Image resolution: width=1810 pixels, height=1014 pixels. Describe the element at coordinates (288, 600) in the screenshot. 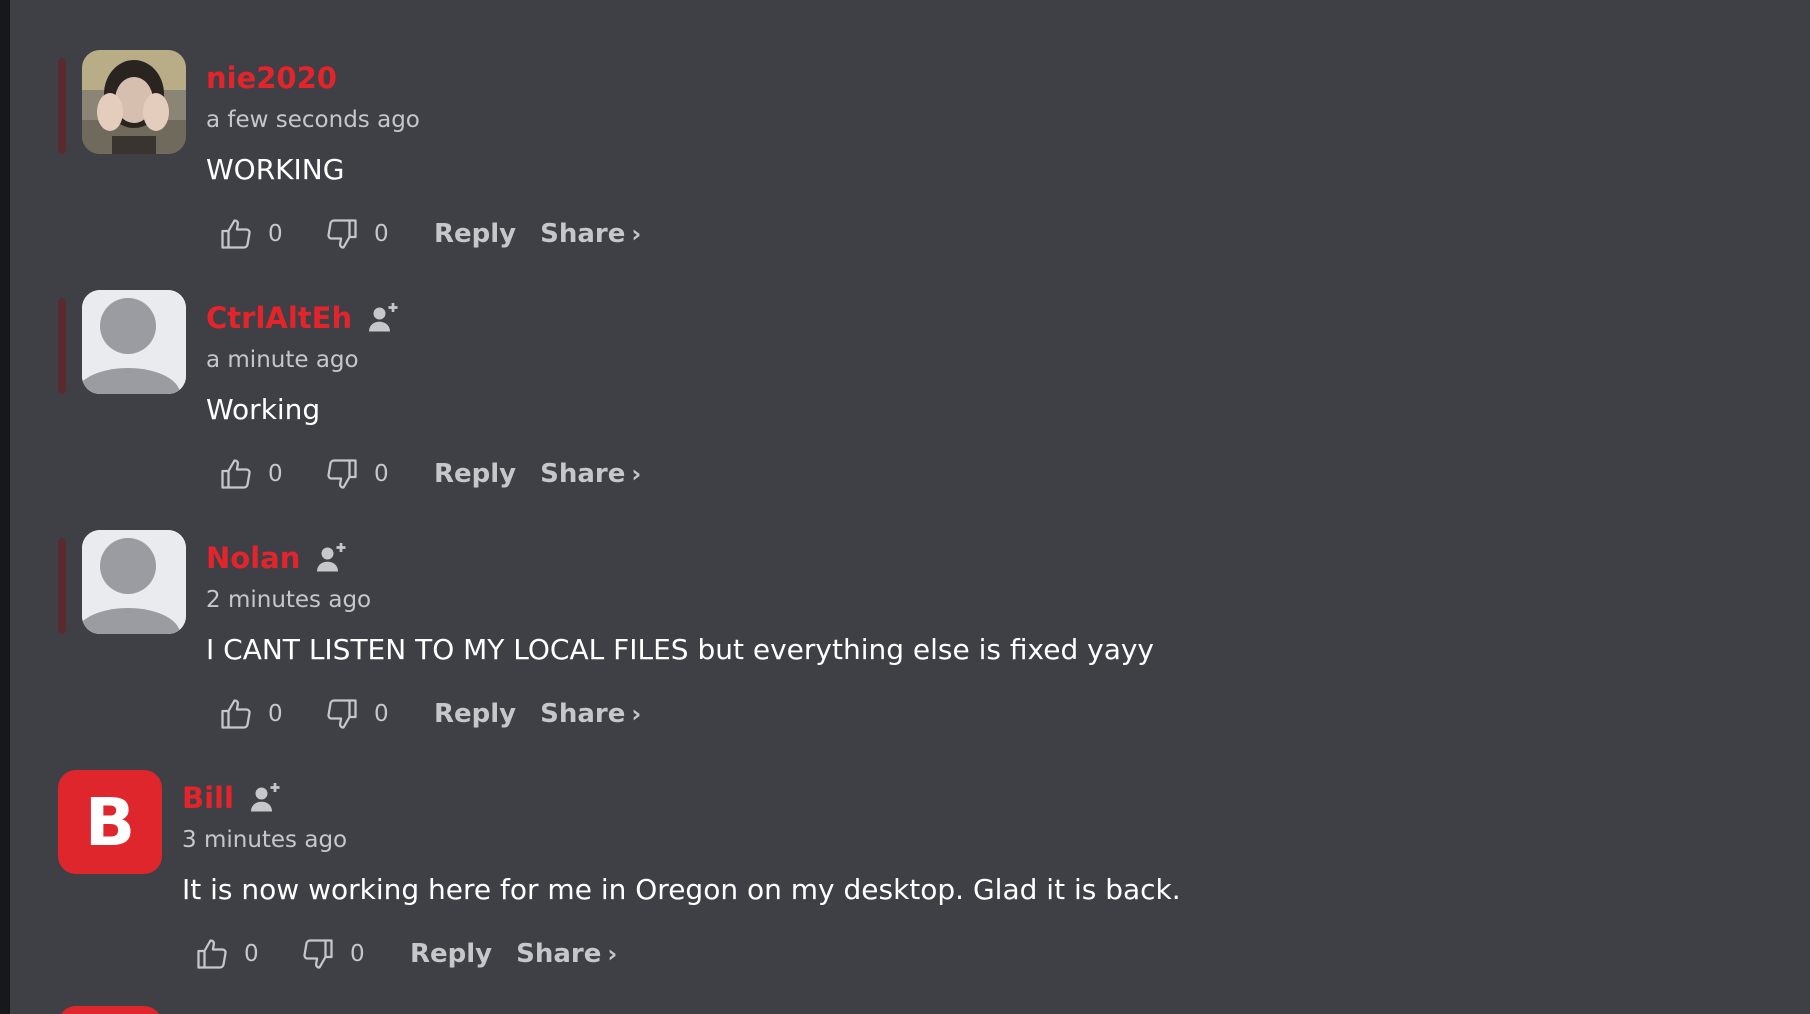

I see `timestamp: 2 minutes ago` at that location.